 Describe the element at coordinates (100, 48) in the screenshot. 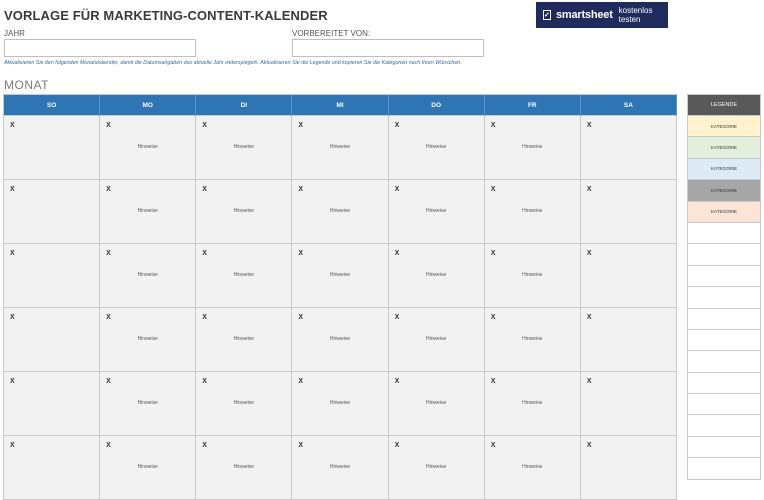

I see `year-input` at that location.